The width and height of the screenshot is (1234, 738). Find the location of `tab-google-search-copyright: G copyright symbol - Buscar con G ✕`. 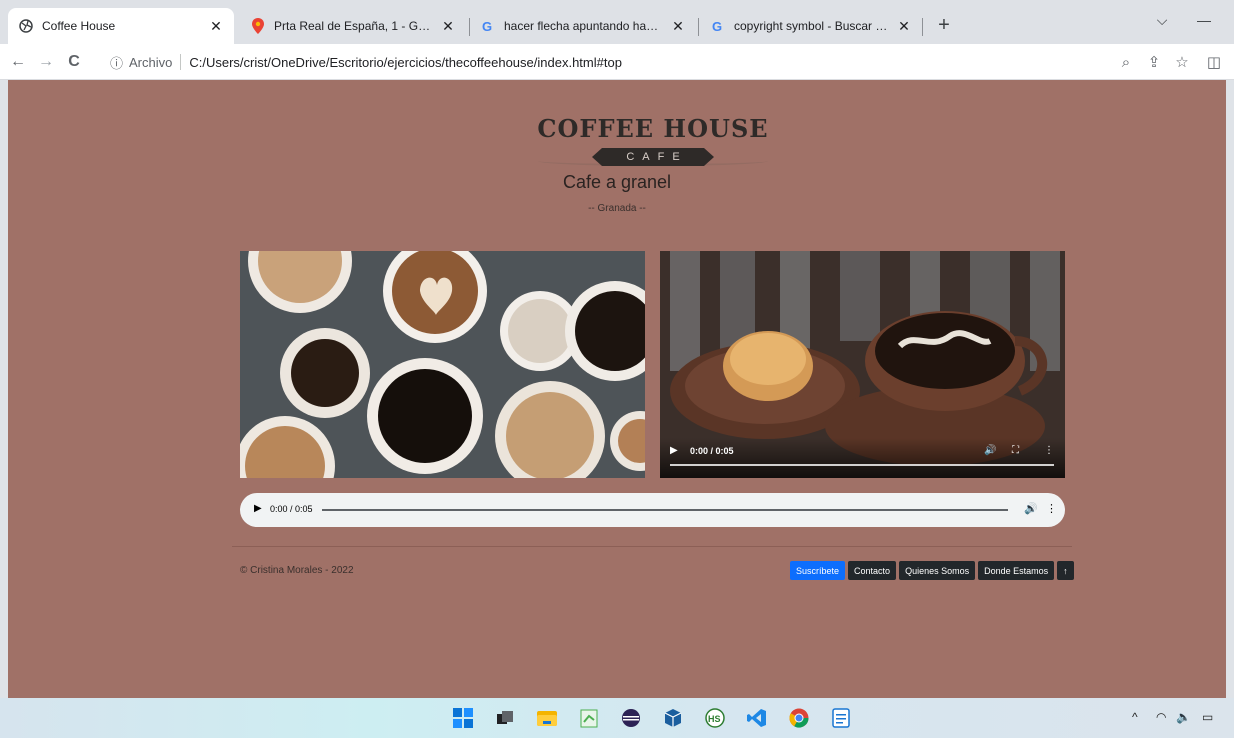

tab-google-search-copyright: G copyright symbol - Buscar con G ✕ is located at coordinates (811, 26).